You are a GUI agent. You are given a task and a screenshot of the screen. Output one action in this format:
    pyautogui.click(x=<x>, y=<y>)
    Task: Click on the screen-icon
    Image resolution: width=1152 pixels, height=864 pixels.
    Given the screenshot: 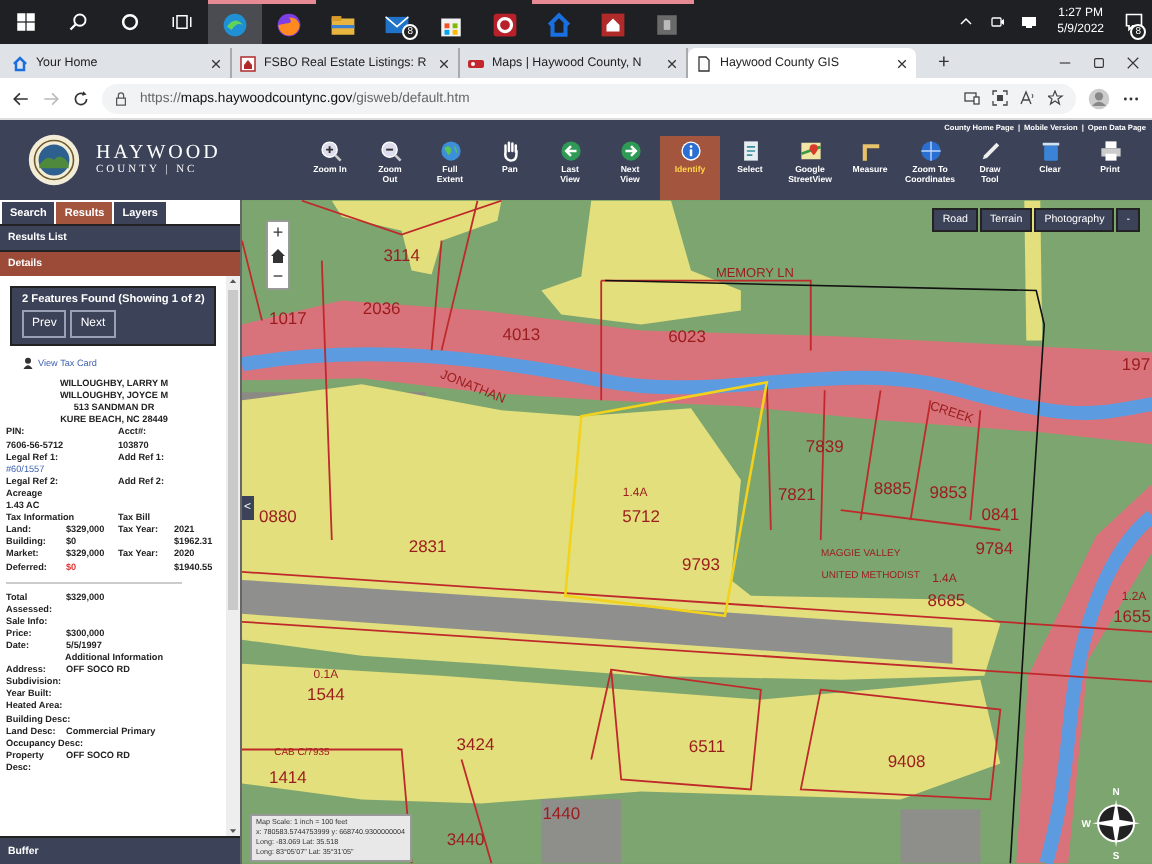 What is the action you would take?
    pyautogui.click(x=972, y=98)
    